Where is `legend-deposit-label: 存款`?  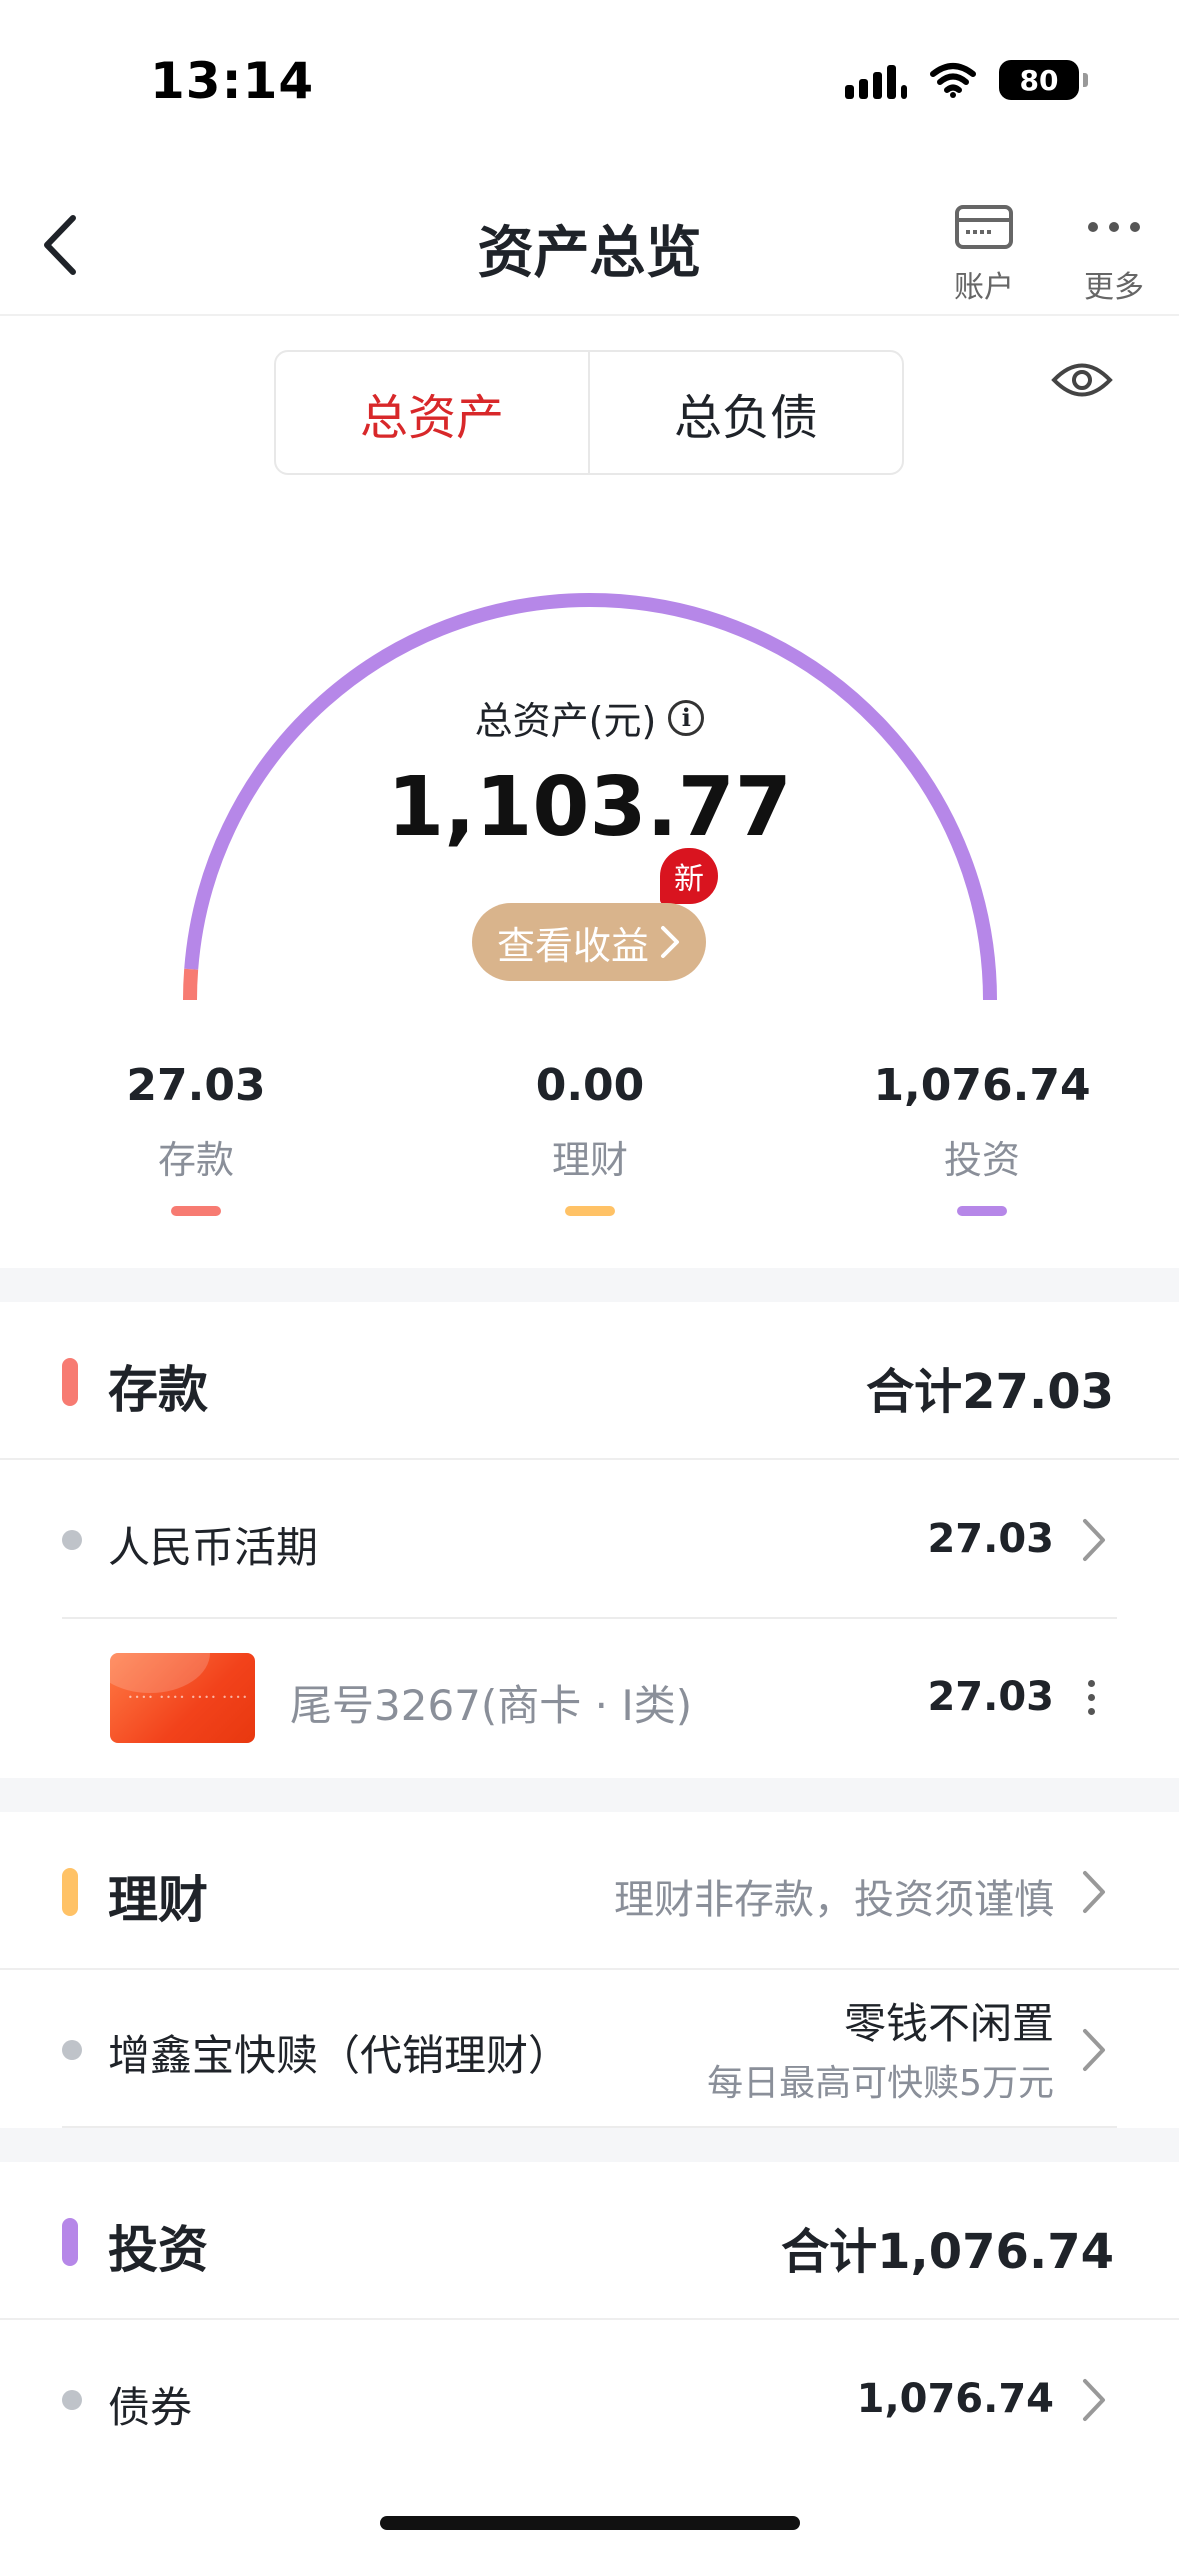
legend-deposit-label: 存款 is located at coordinates (195, 1160).